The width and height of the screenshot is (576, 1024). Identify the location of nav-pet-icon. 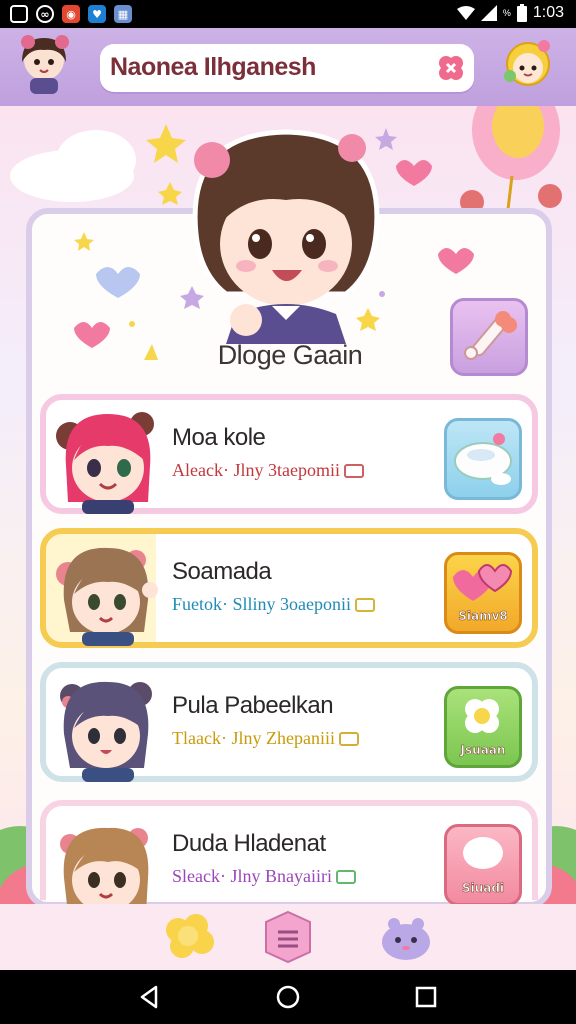
(406, 937).